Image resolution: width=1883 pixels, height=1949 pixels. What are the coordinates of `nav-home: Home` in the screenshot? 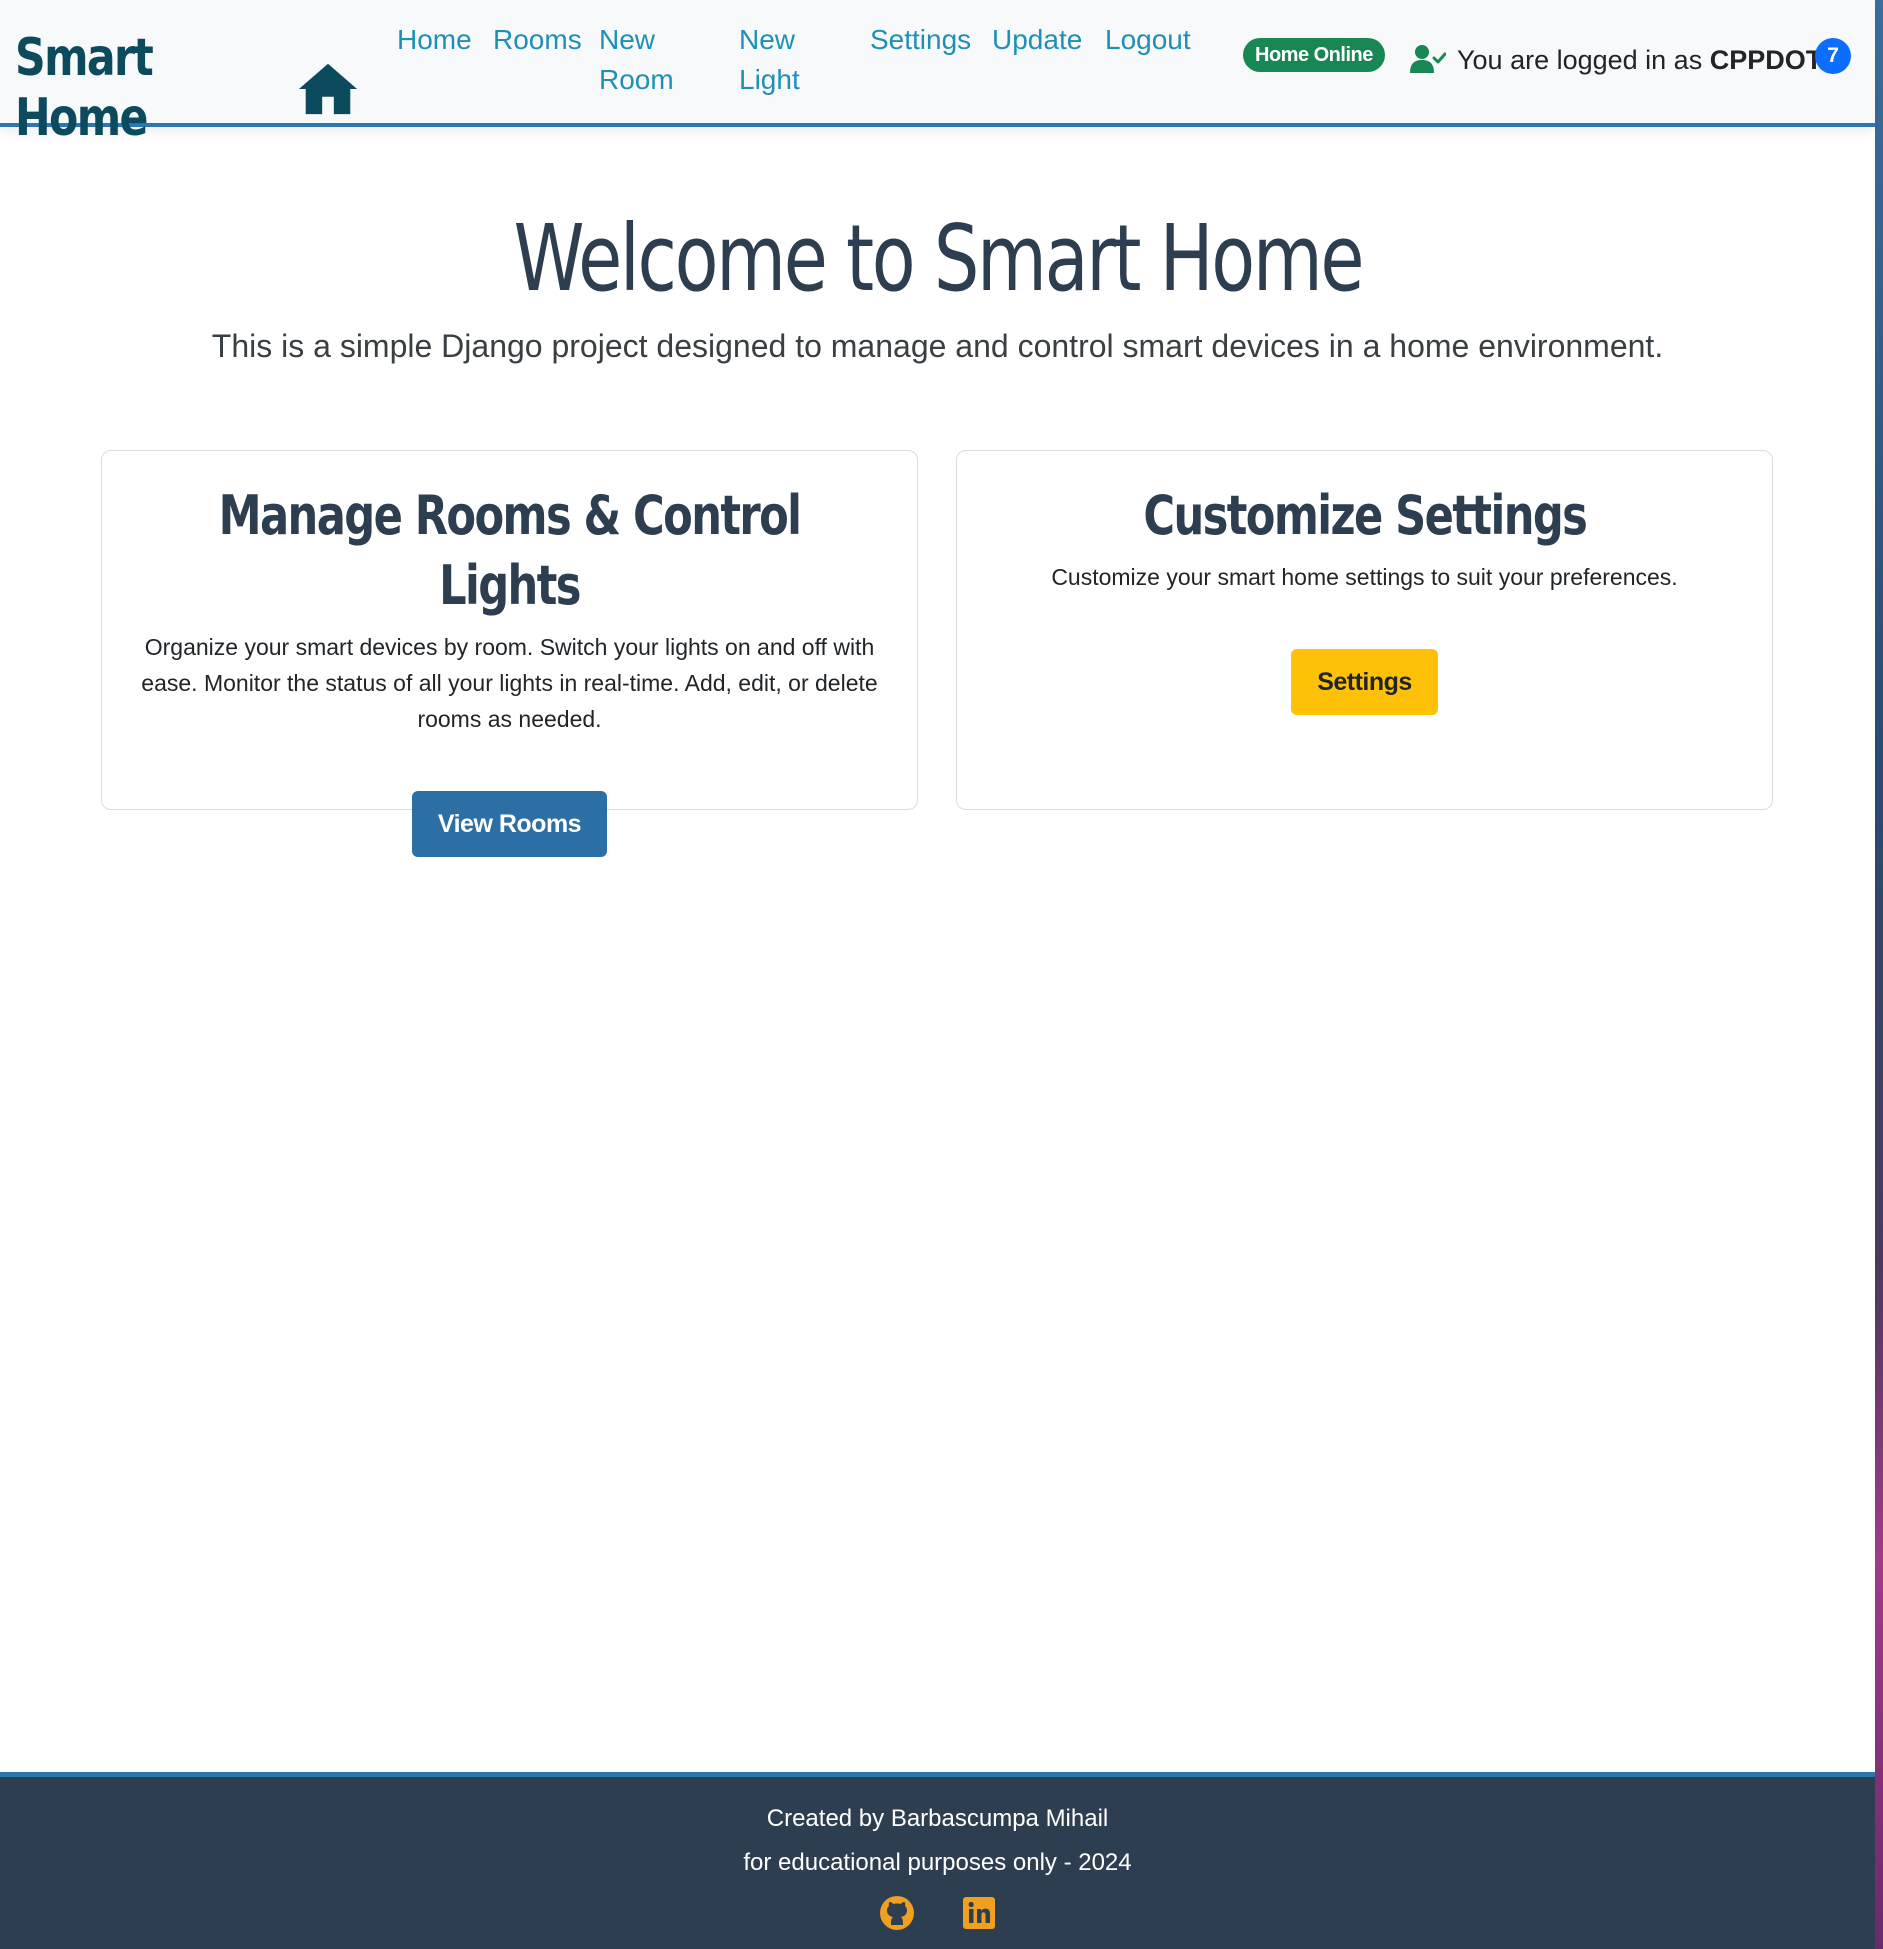 It's located at (434, 40).